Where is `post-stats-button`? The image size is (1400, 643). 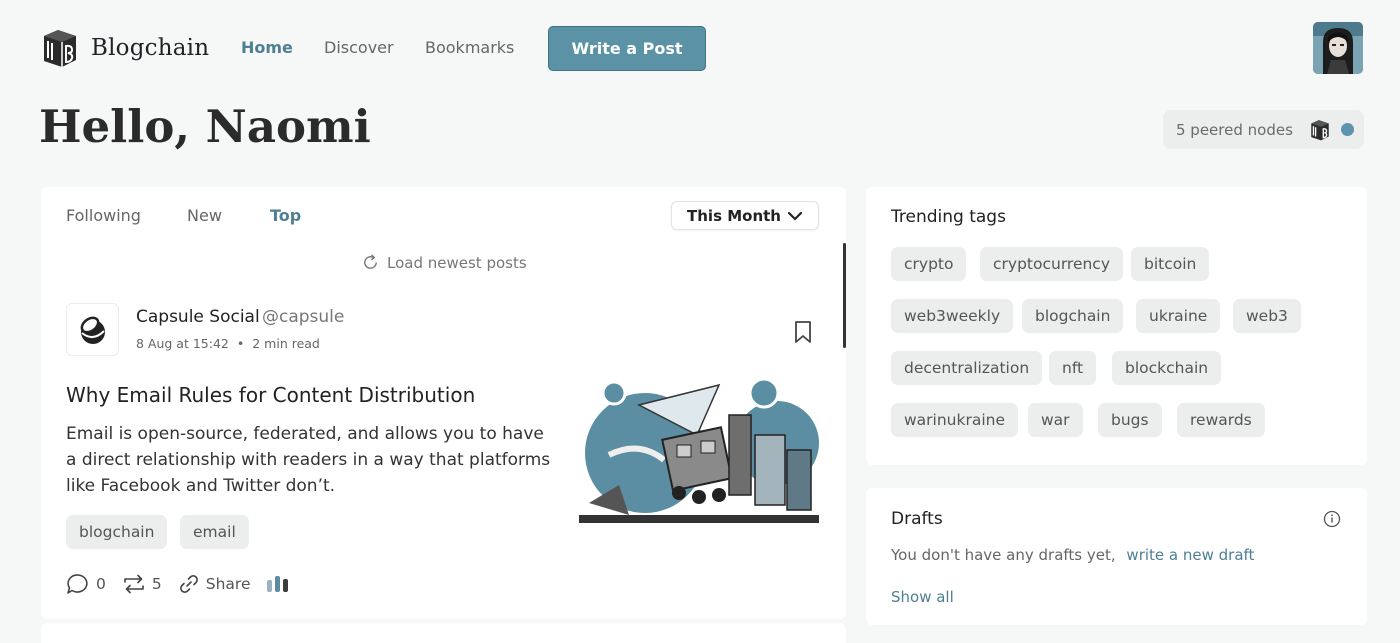
post-stats-button is located at coordinates (281, 584).